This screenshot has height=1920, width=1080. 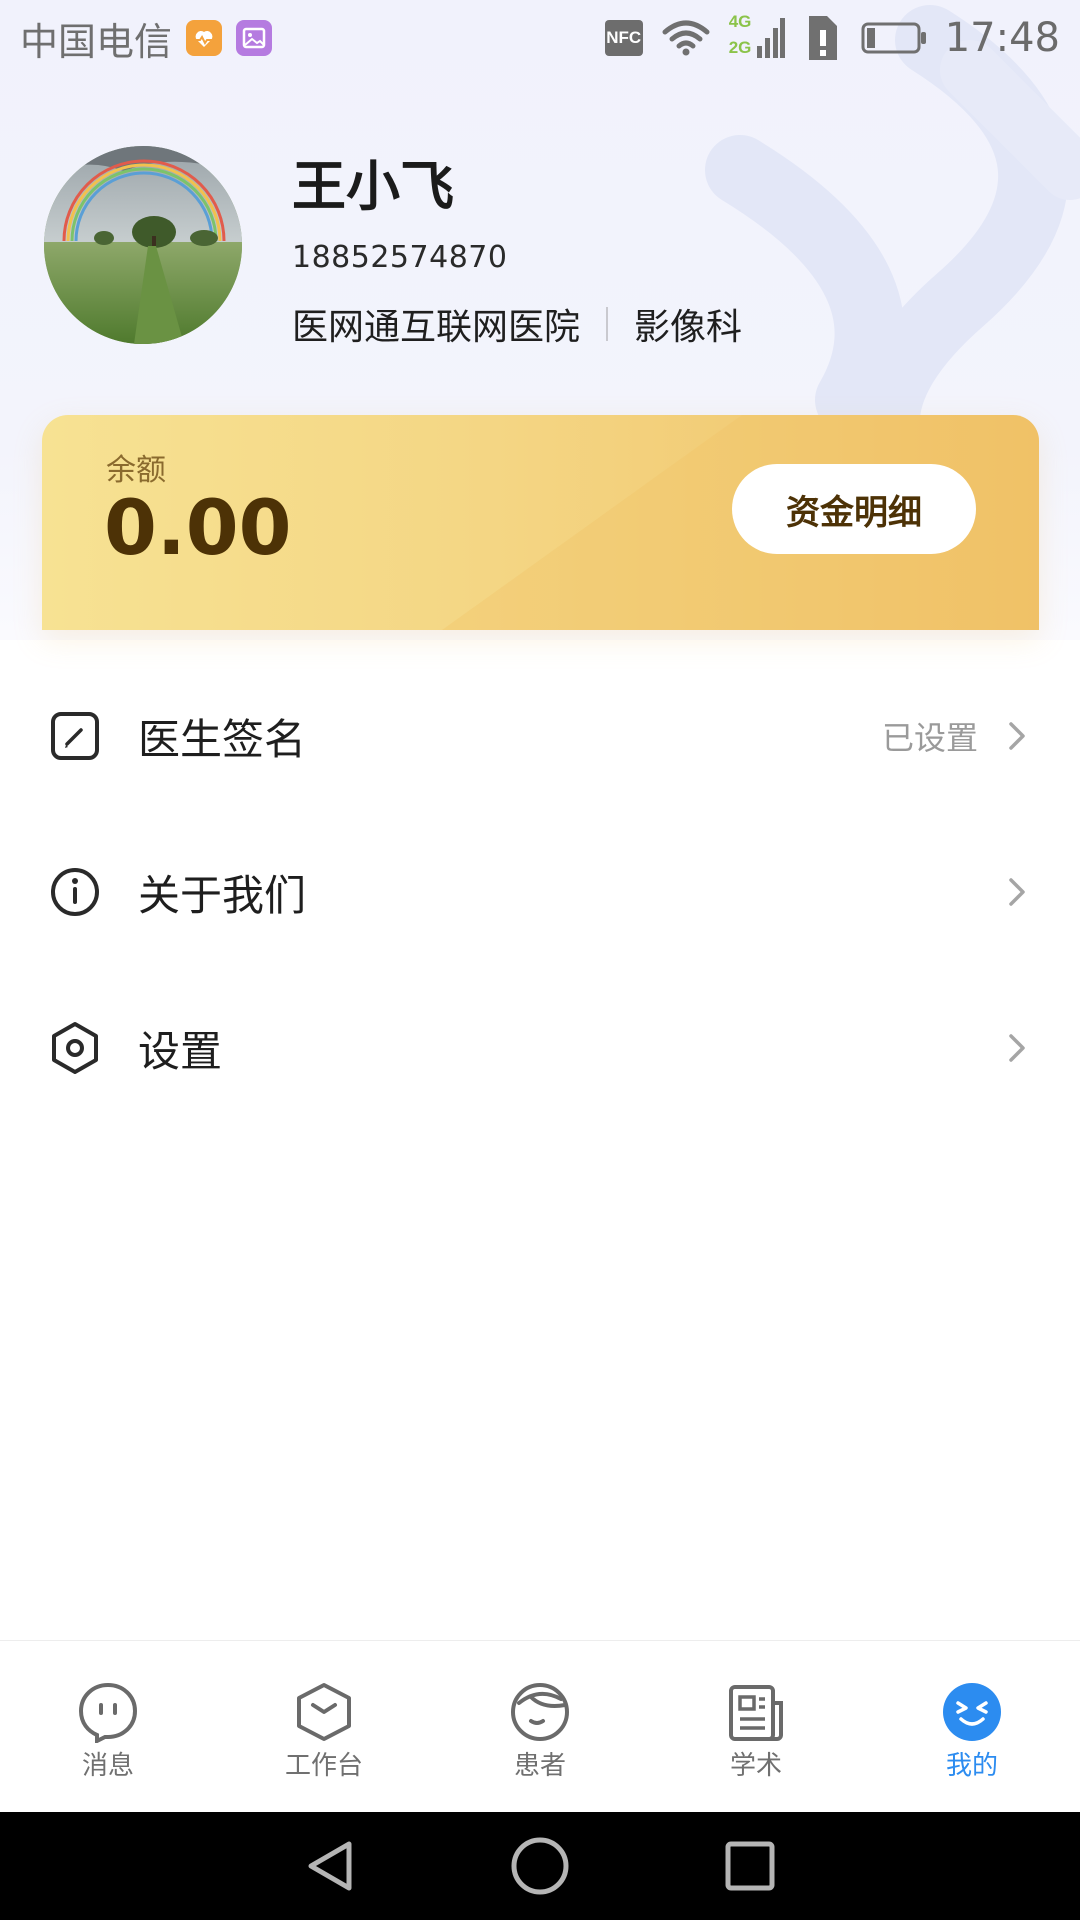 I want to click on menu-item-about-us: 关于我们, so click(x=540, y=892).